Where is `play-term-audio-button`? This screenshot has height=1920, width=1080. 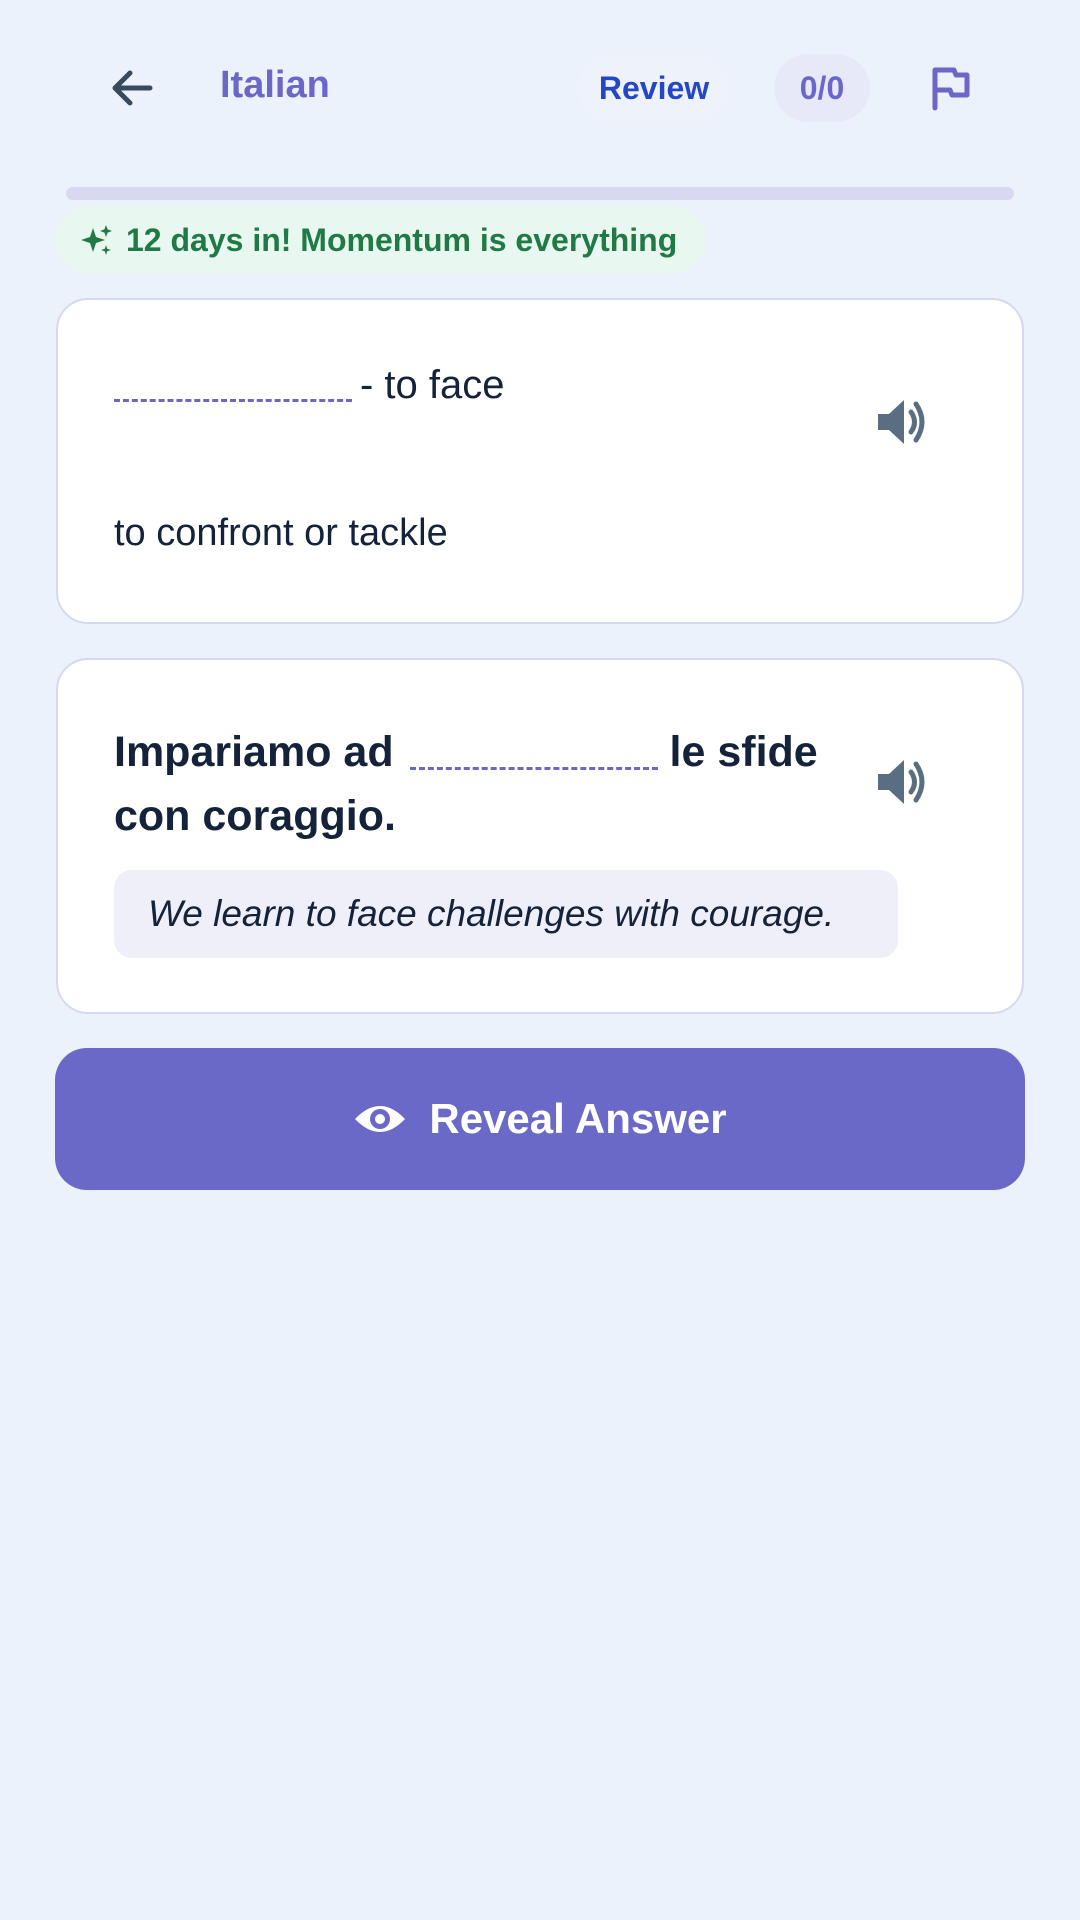 play-term-audio-button is located at coordinates (902, 422).